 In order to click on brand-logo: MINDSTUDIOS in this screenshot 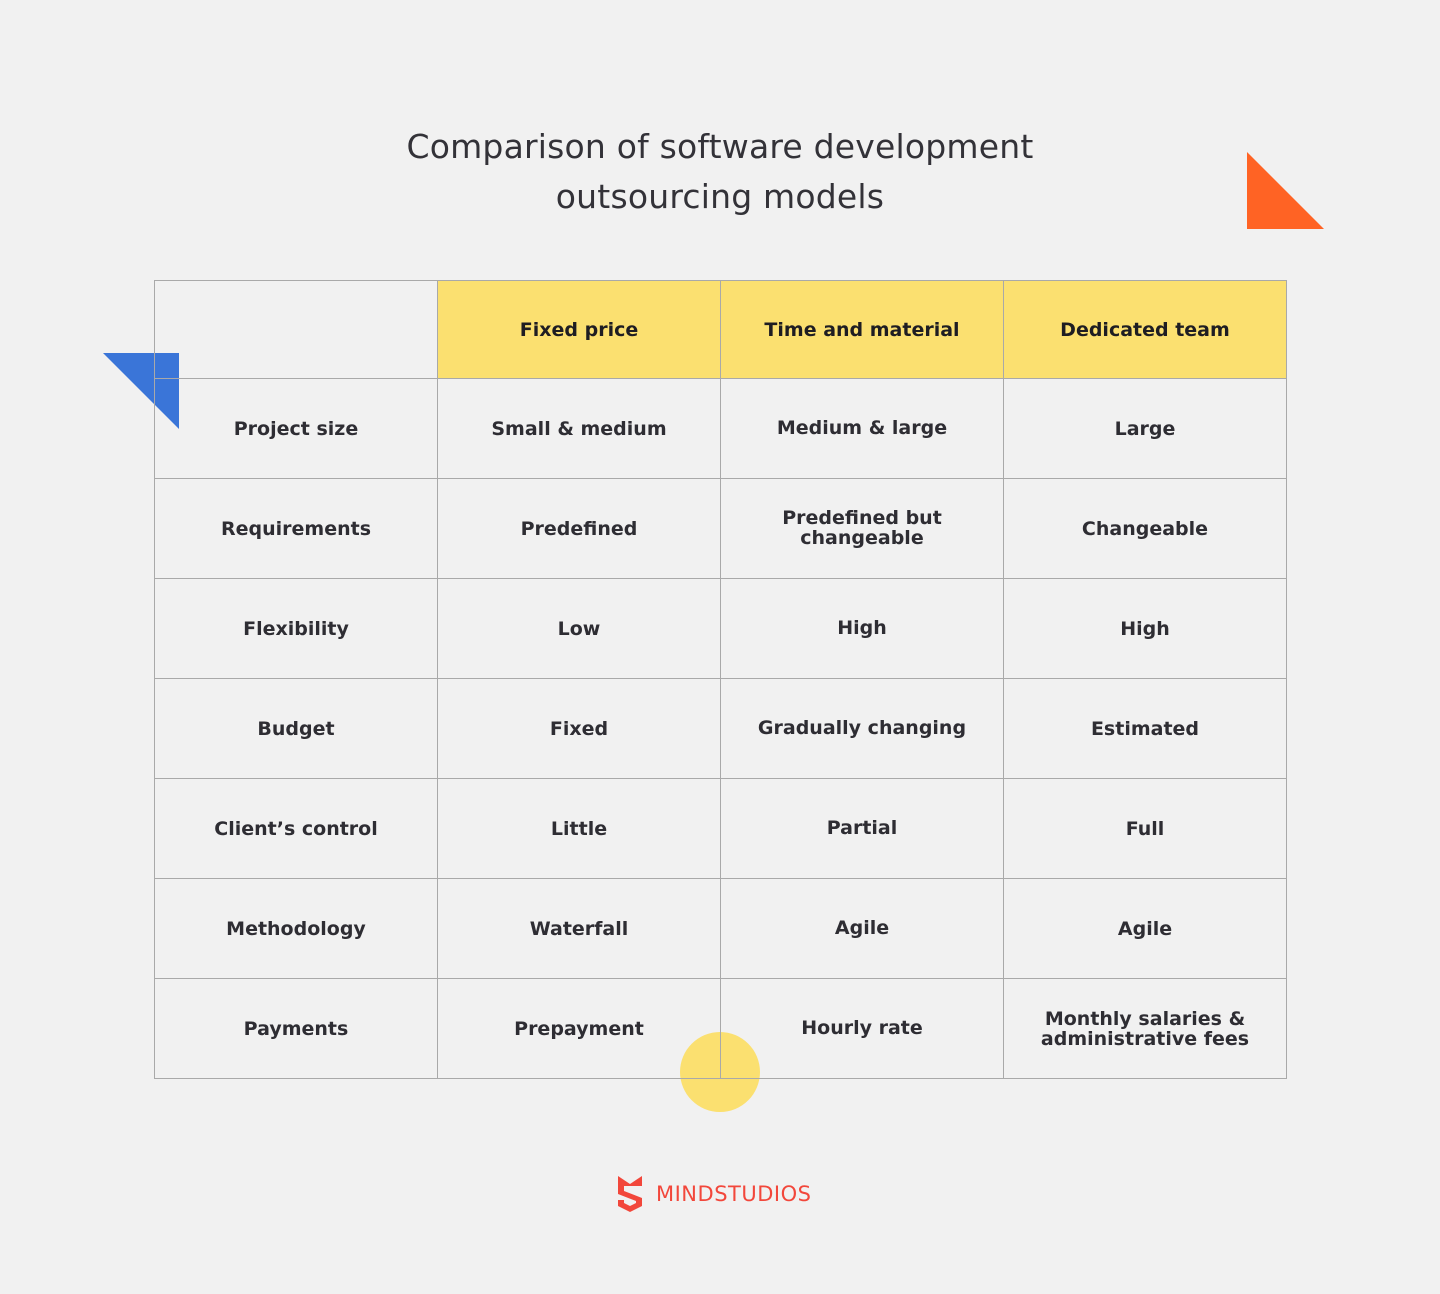, I will do `click(713, 1194)`.